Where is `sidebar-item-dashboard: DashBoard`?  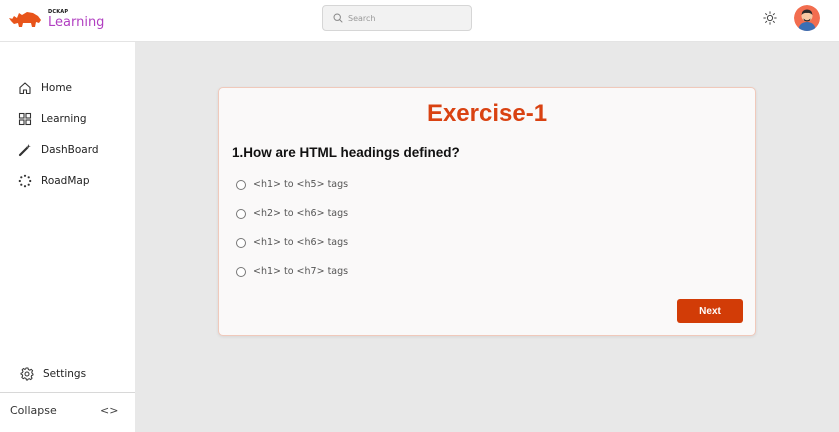
sidebar-item-dashboard: DashBoard is located at coordinates (58, 150).